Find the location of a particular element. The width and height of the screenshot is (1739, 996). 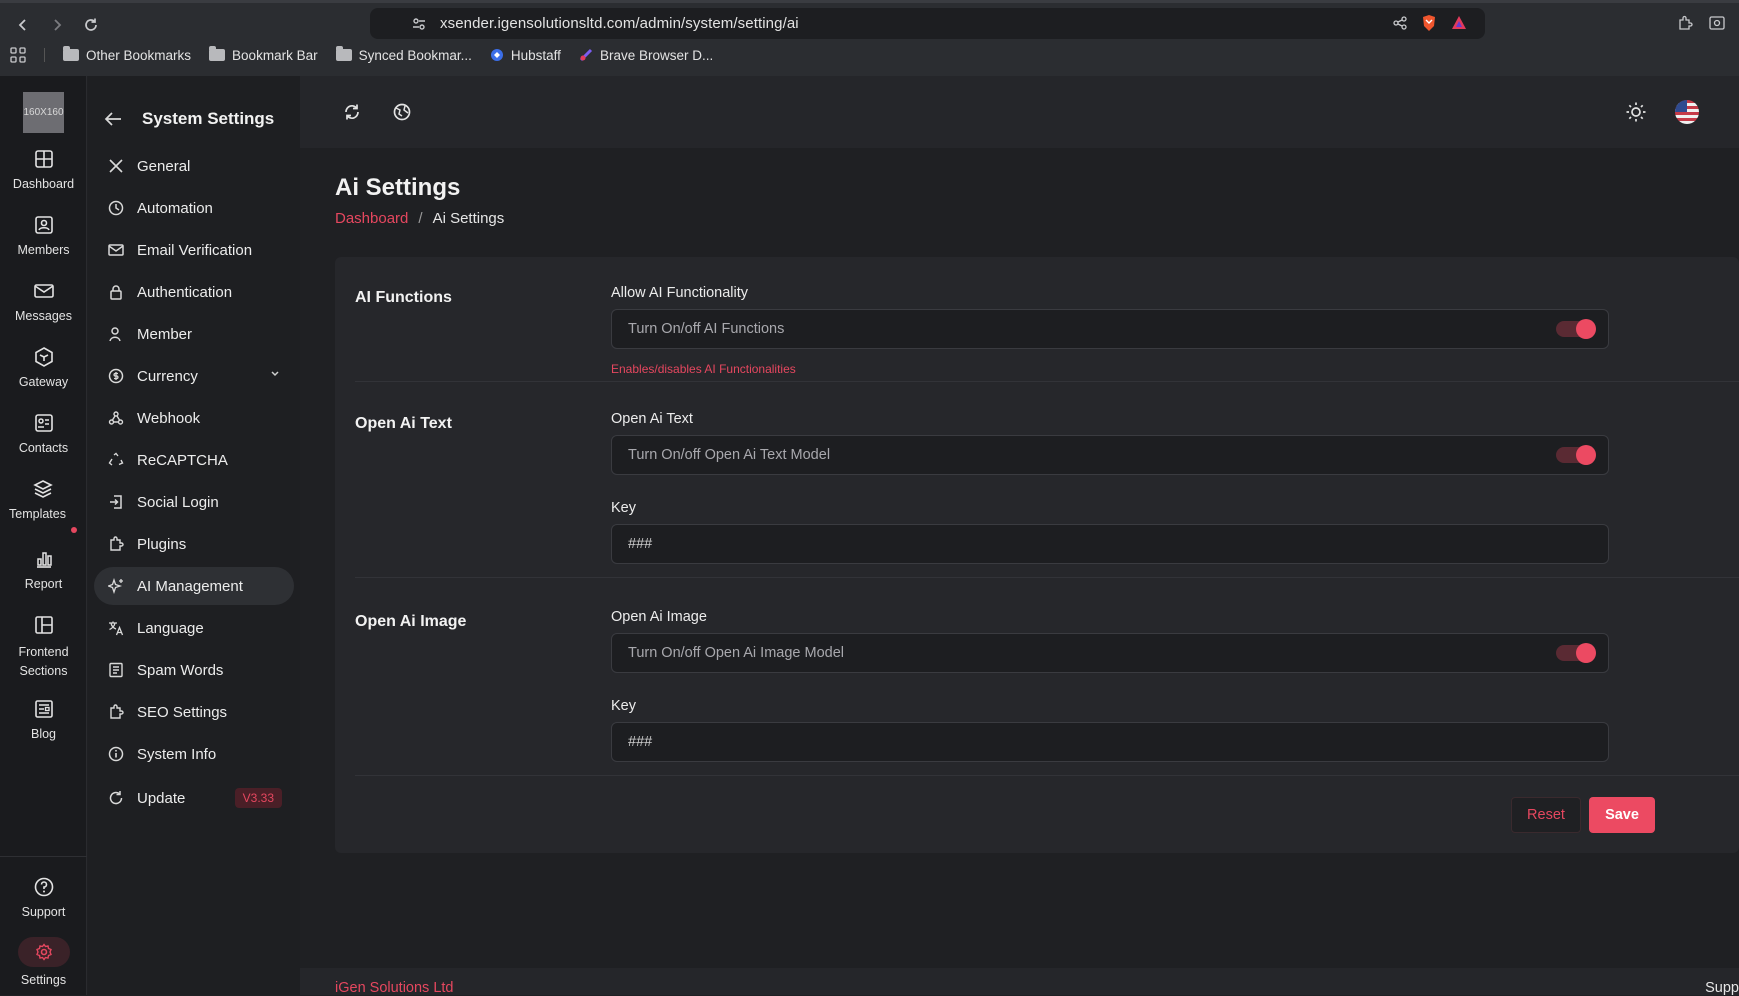

key-label: Key is located at coordinates (623, 508).